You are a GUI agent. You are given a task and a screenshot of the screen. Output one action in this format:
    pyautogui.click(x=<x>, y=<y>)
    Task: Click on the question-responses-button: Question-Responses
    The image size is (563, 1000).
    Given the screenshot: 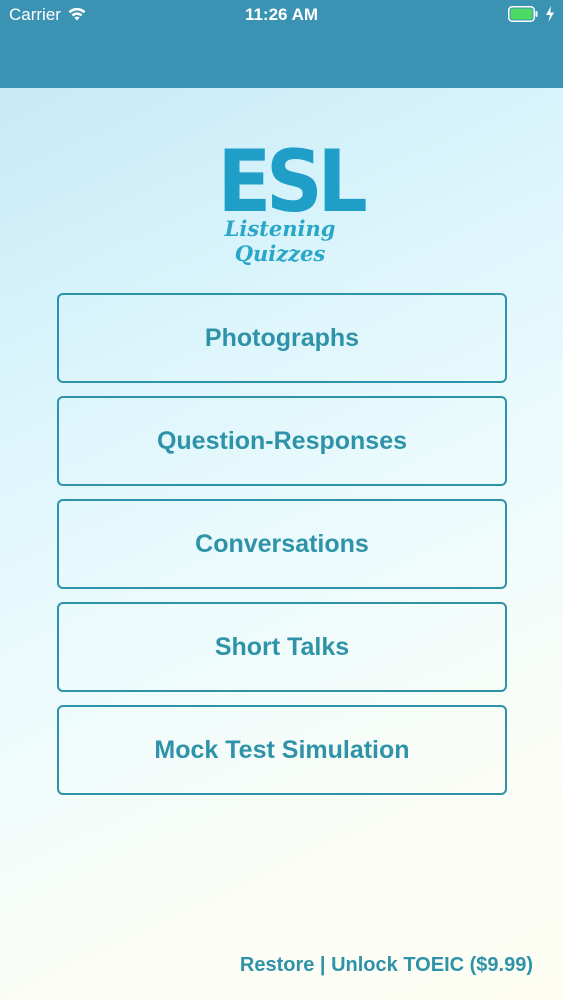 What is the action you would take?
    pyautogui.click(x=282, y=441)
    